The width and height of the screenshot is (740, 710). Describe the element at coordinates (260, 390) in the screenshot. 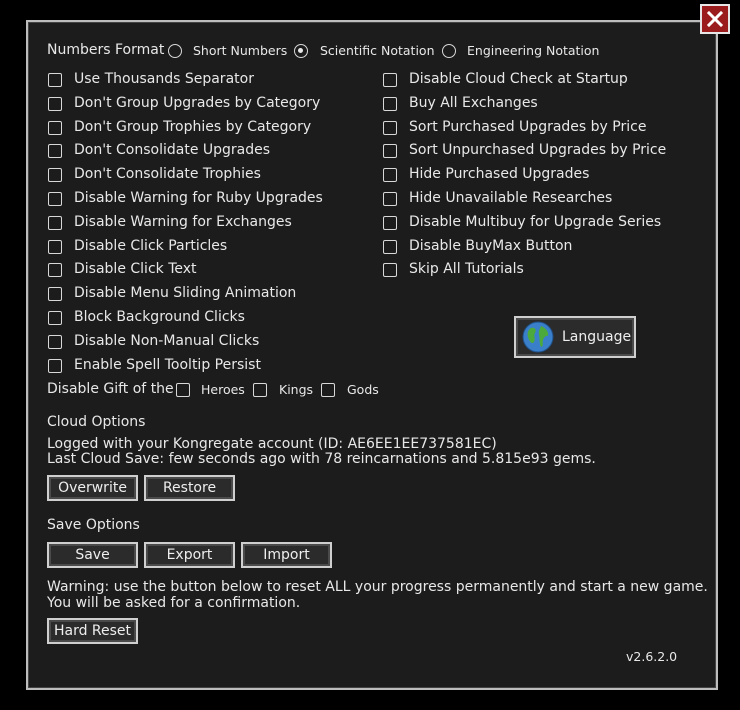

I see `checkbox-gift-kings` at that location.